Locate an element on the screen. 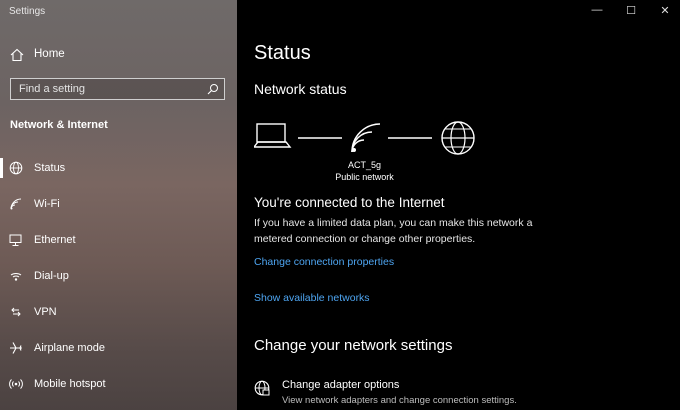  search-box is located at coordinates (117, 89).